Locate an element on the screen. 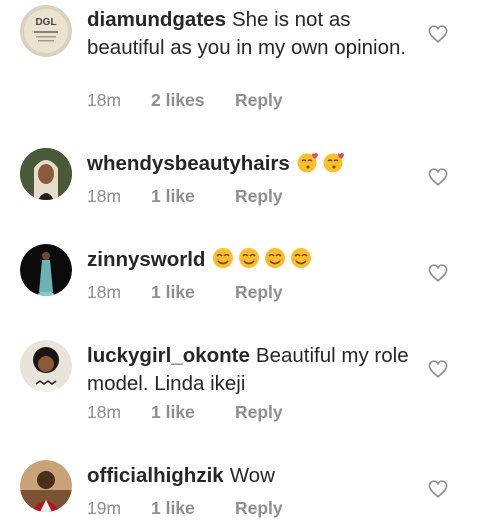 The height and width of the screenshot is (527, 480). likes-count: 2 likes is located at coordinates (193, 100).